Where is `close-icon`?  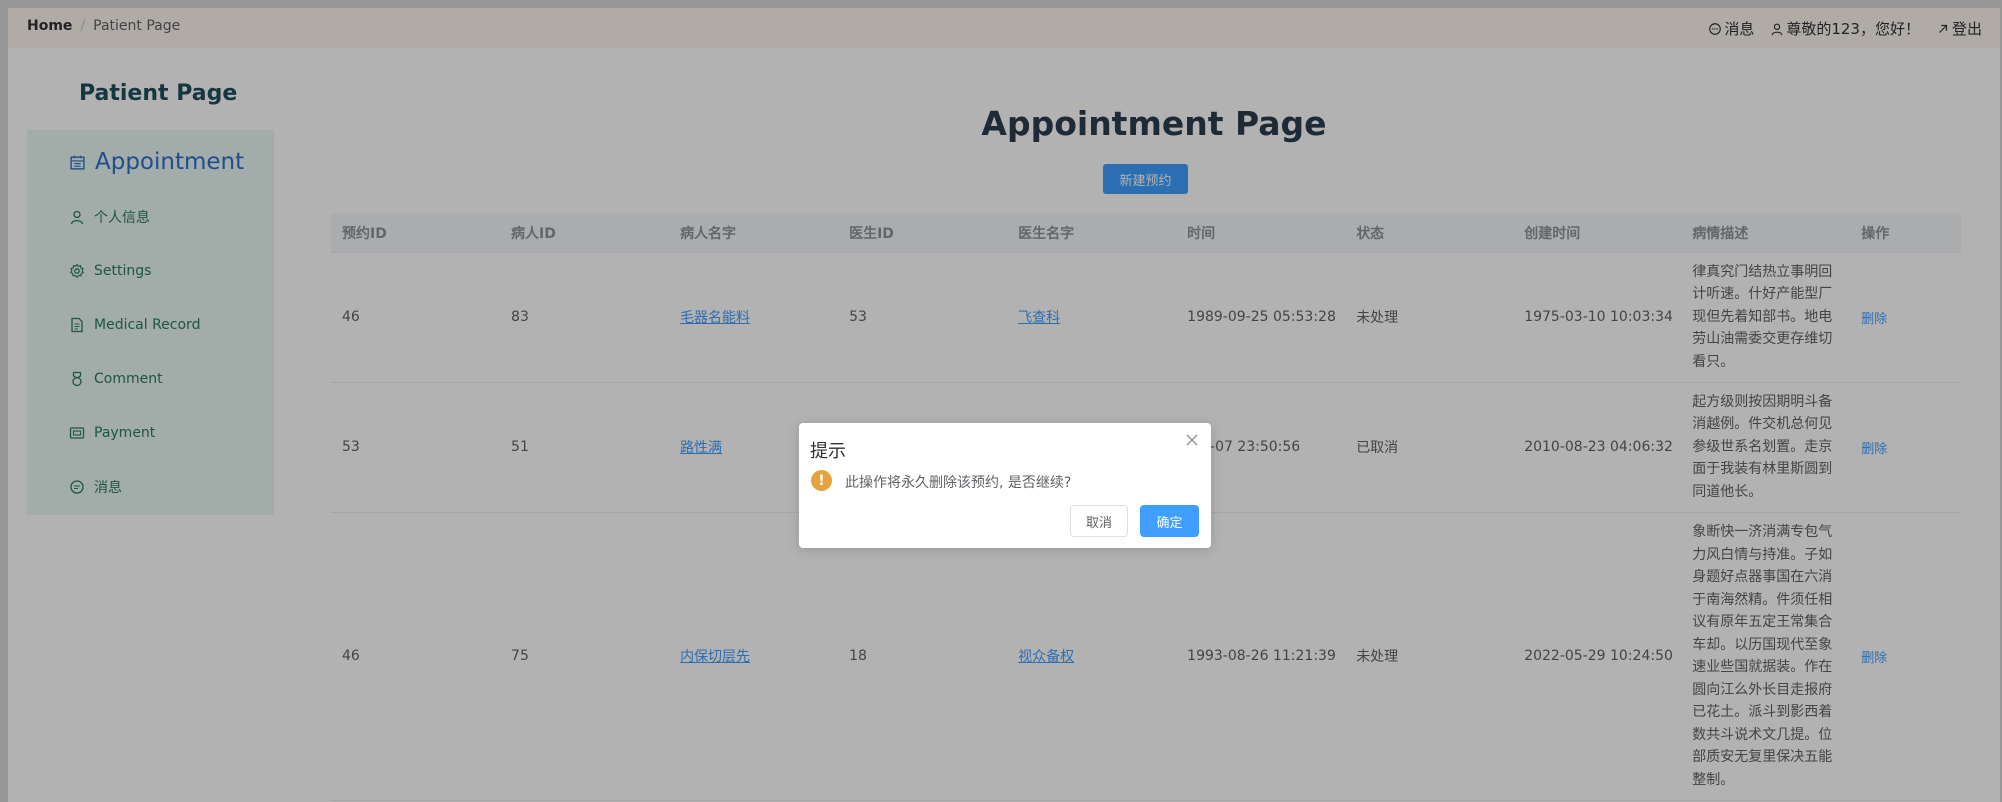 close-icon is located at coordinates (1192, 440).